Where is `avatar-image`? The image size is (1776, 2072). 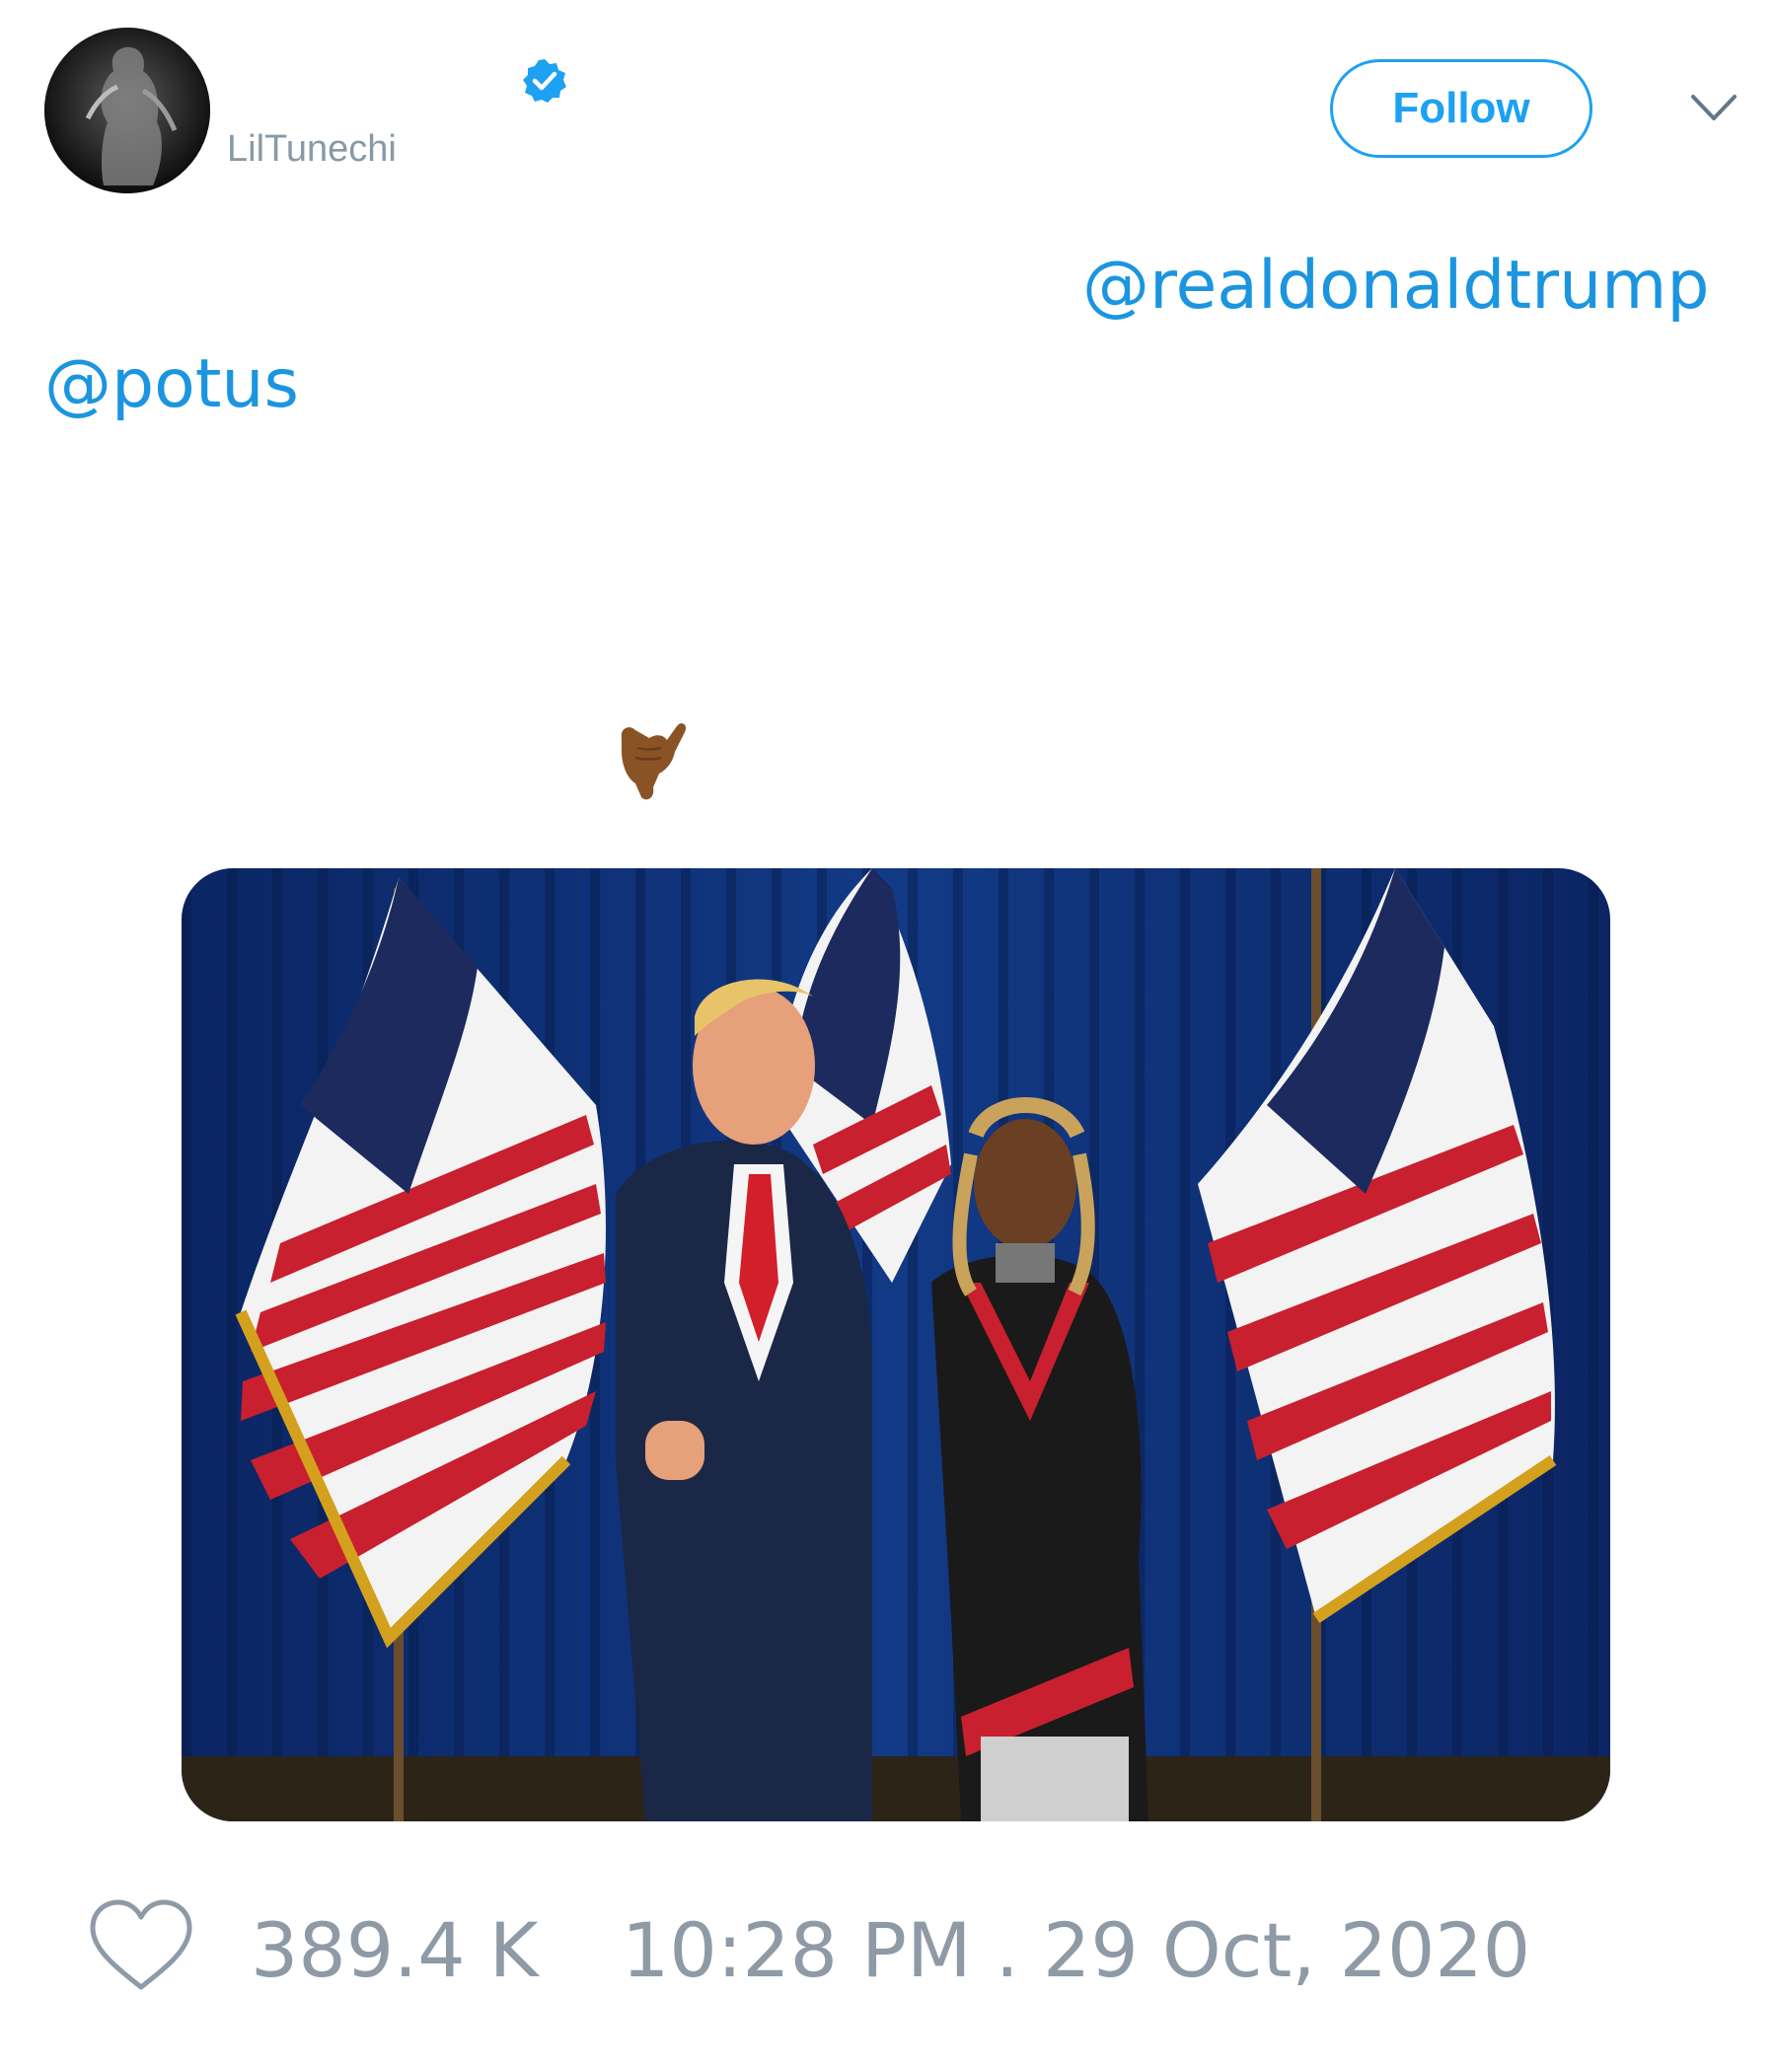 avatar-image is located at coordinates (127, 111).